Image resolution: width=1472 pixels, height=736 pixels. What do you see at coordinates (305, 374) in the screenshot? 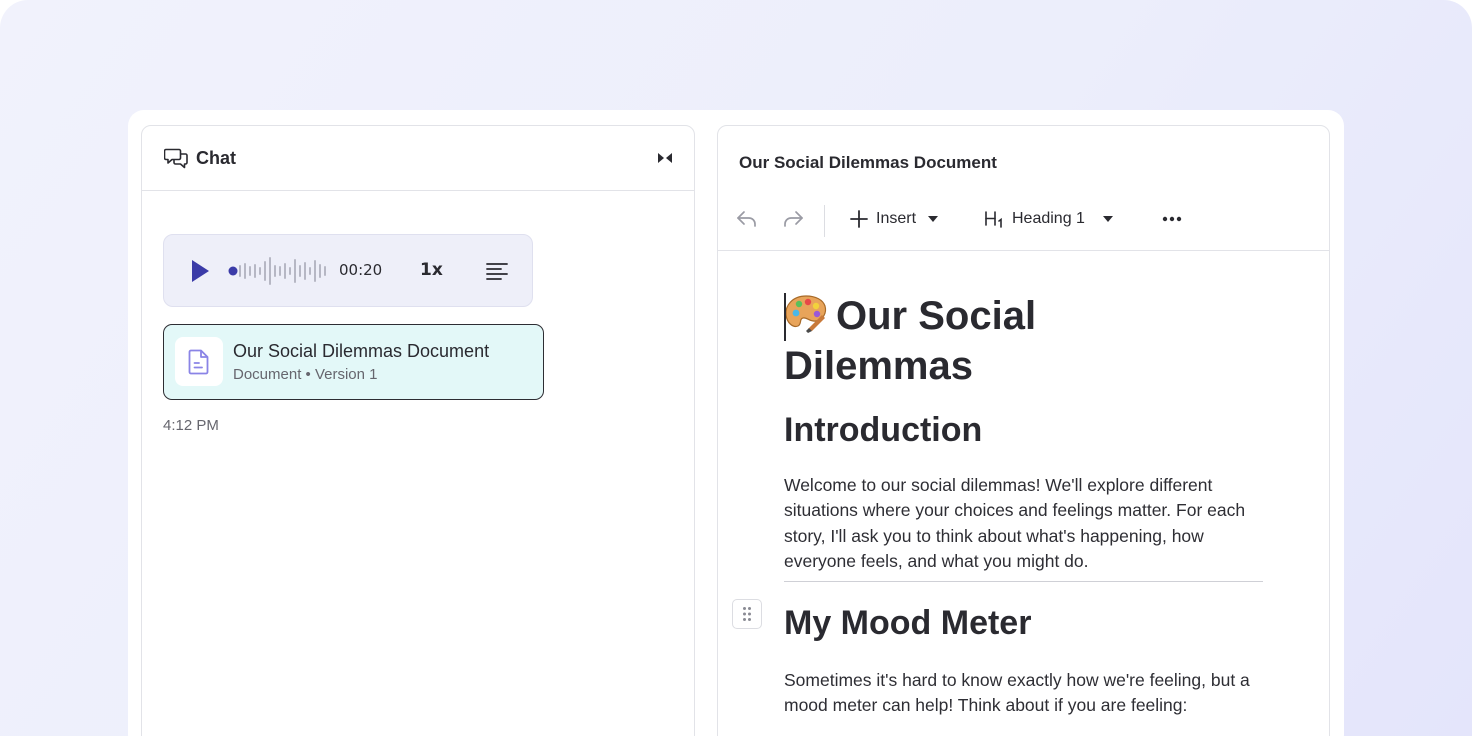
I see `document-card-subtitle: Document • Version 1` at bounding box center [305, 374].